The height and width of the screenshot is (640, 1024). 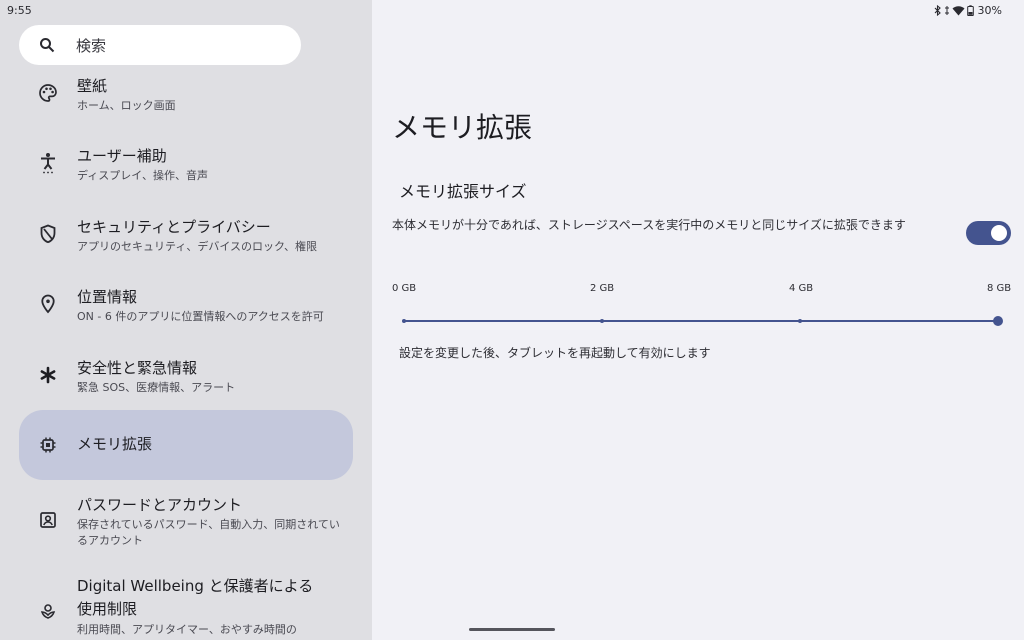 What do you see at coordinates (92, 86) in the screenshot?
I see `sidebar-item-title: 壁紙` at bounding box center [92, 86].